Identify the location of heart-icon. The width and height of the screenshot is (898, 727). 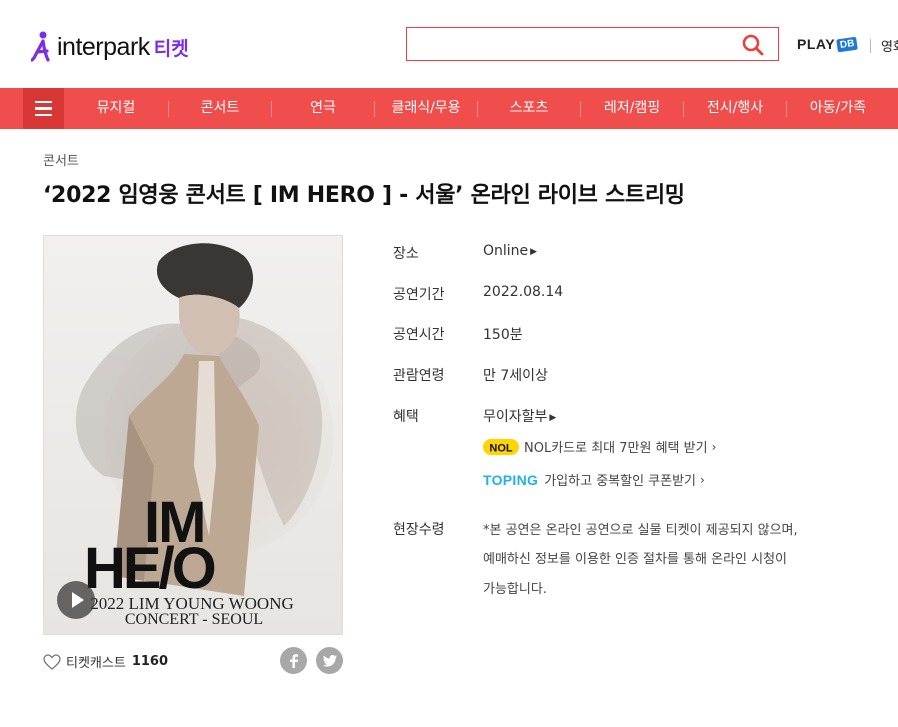
(52, 661).